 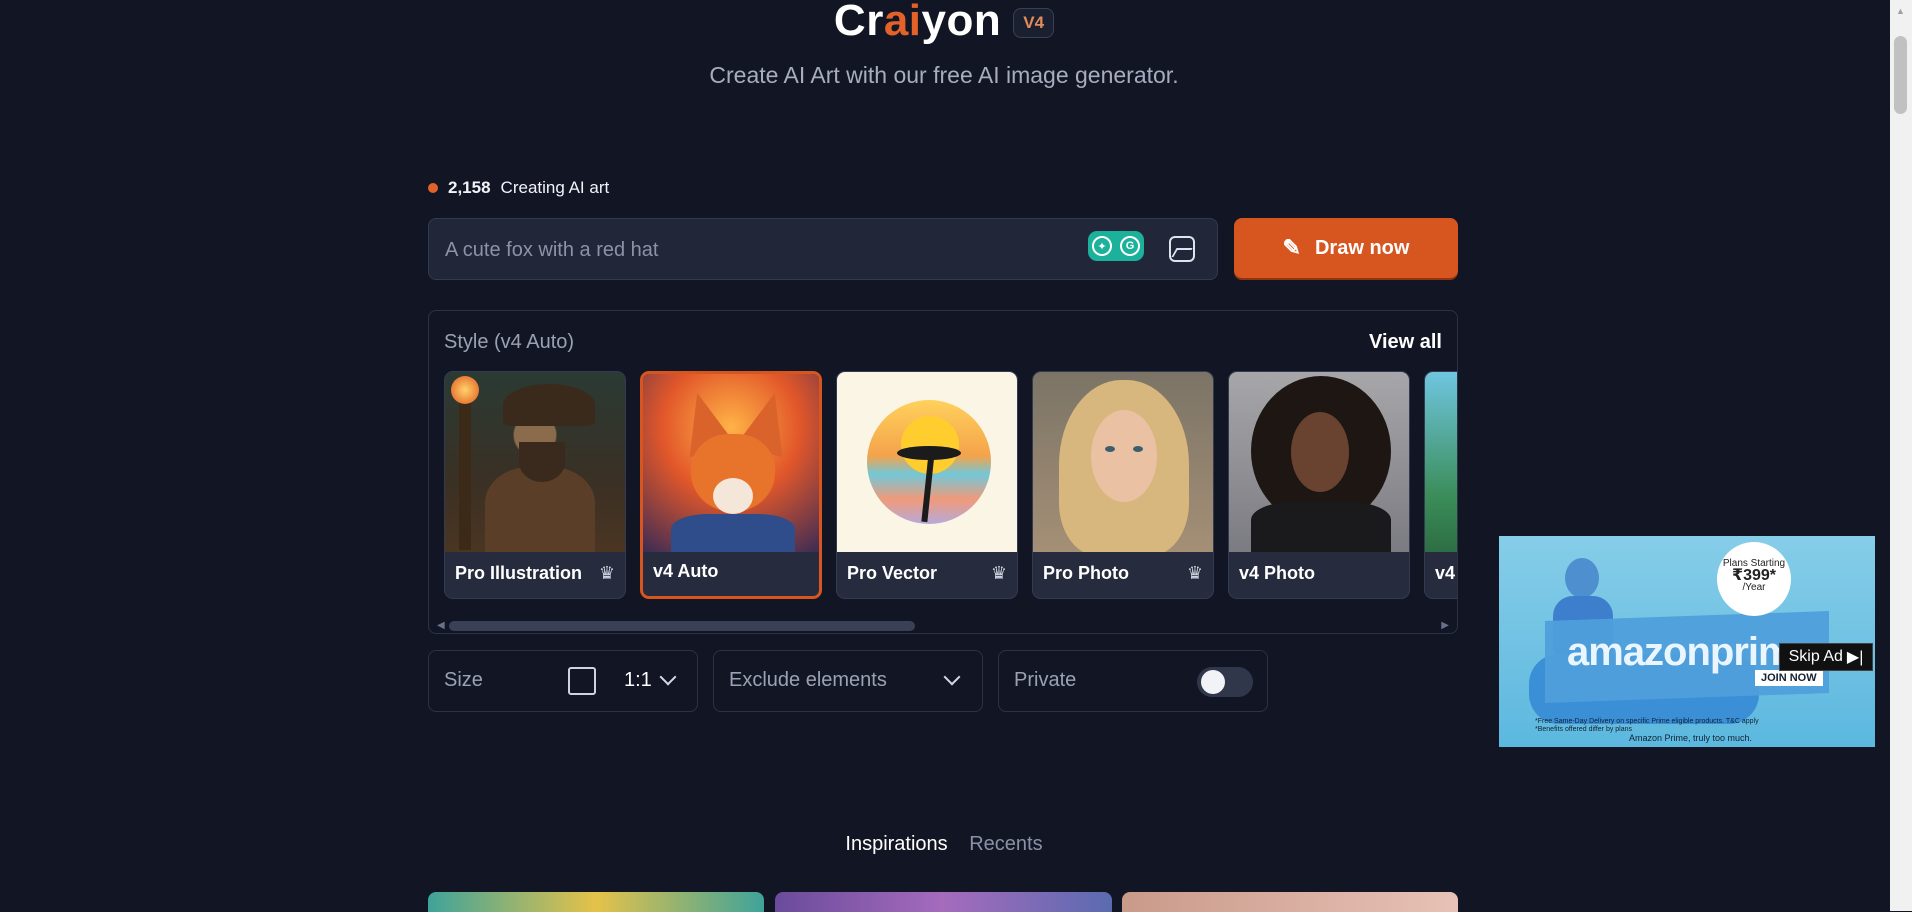 I want to click on gallery-tabs: Inspirations Recents, so click(x=944, y=844).